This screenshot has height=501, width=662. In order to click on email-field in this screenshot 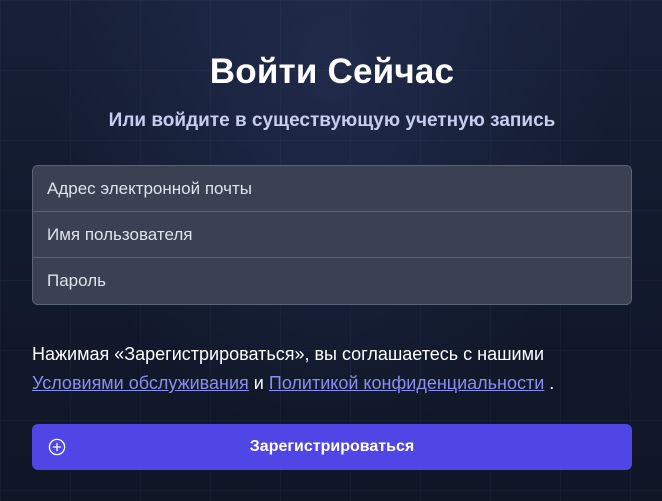, I will do `click(332, 189)`.